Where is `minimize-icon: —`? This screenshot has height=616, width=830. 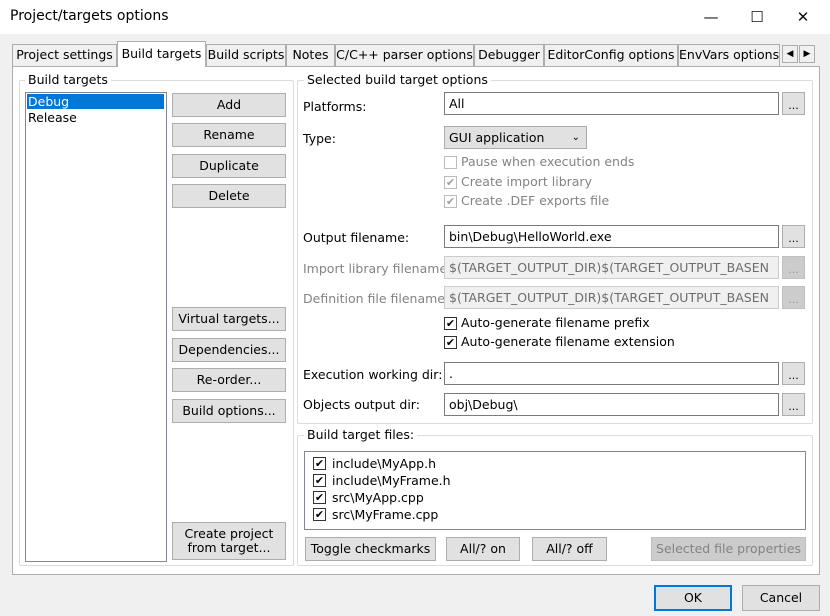
minimize-icon: — is located at coordinates (711, 17).